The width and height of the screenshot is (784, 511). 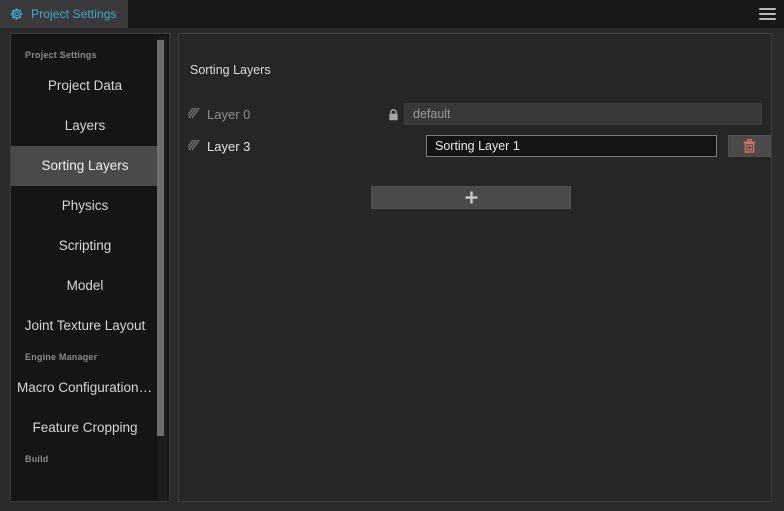 I want to click on sidebar-section-header: Build, so click(x=37, y=459).